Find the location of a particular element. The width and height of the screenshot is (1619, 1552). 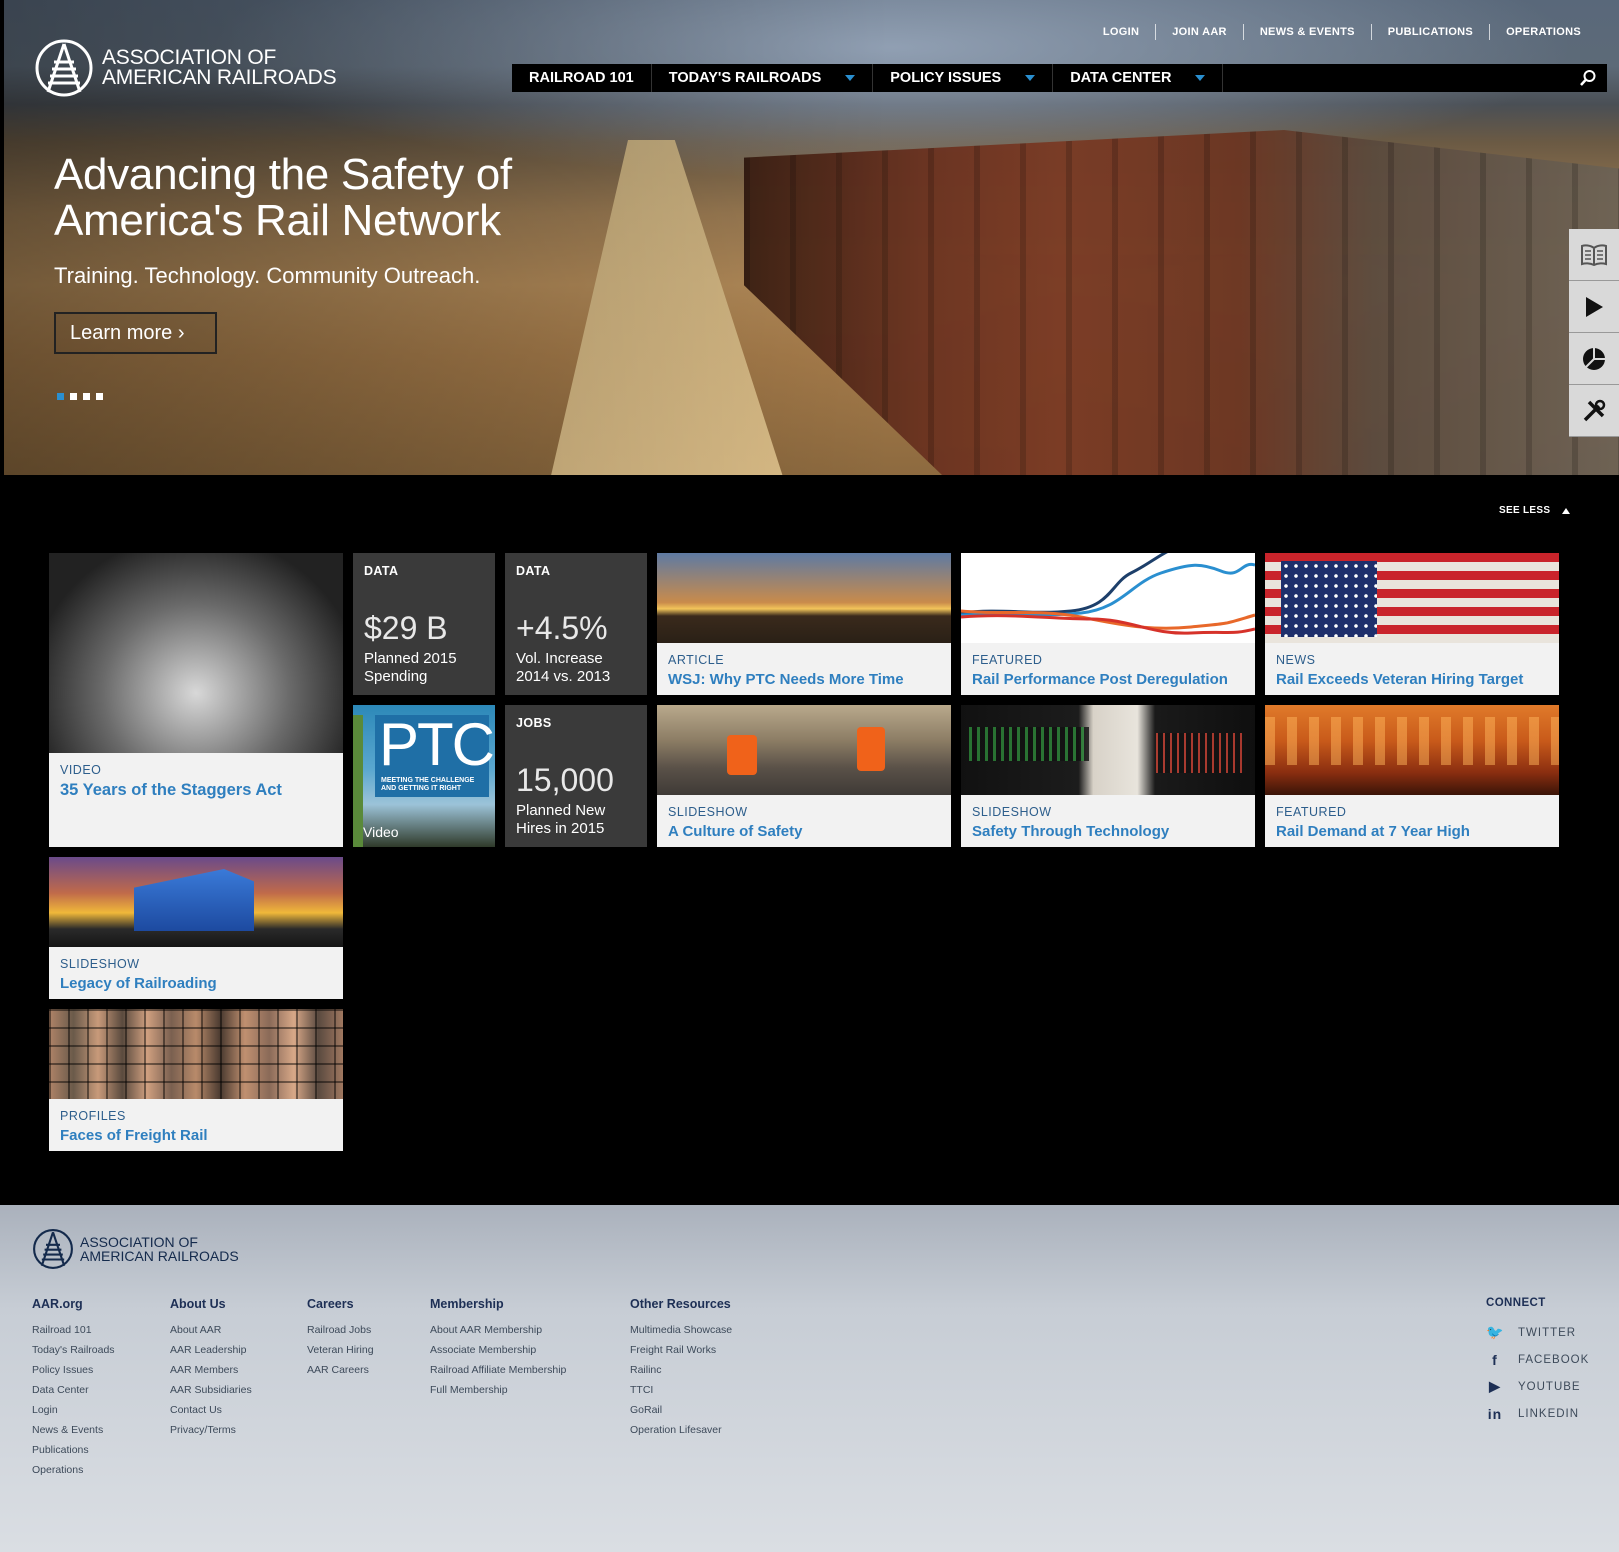

nav-todays-railroads: TODAY'S RAILROADS is located at coordinates (763, 78).